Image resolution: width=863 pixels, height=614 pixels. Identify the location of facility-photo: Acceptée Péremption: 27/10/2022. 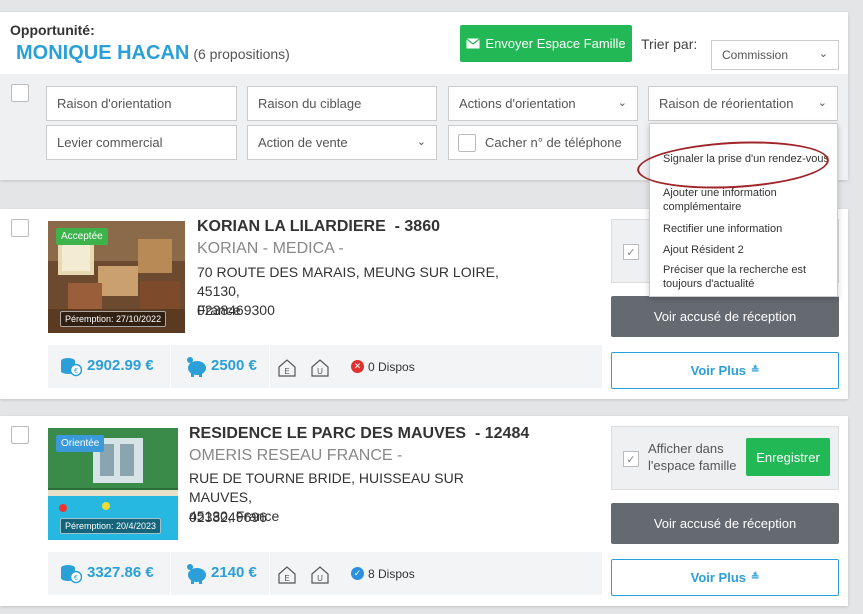
(116, 277).